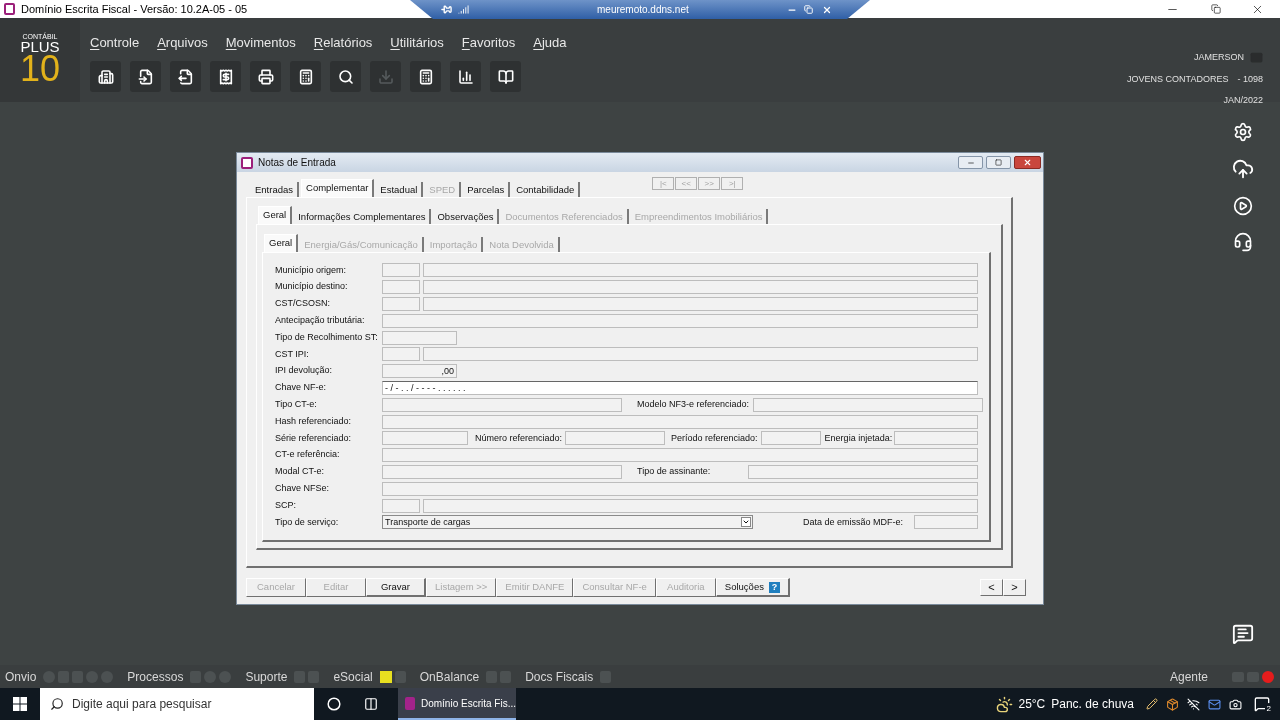 This screenshot has height=720, width=1280. I want to click on select-field: Transporte de cargas, so click(567, 522).